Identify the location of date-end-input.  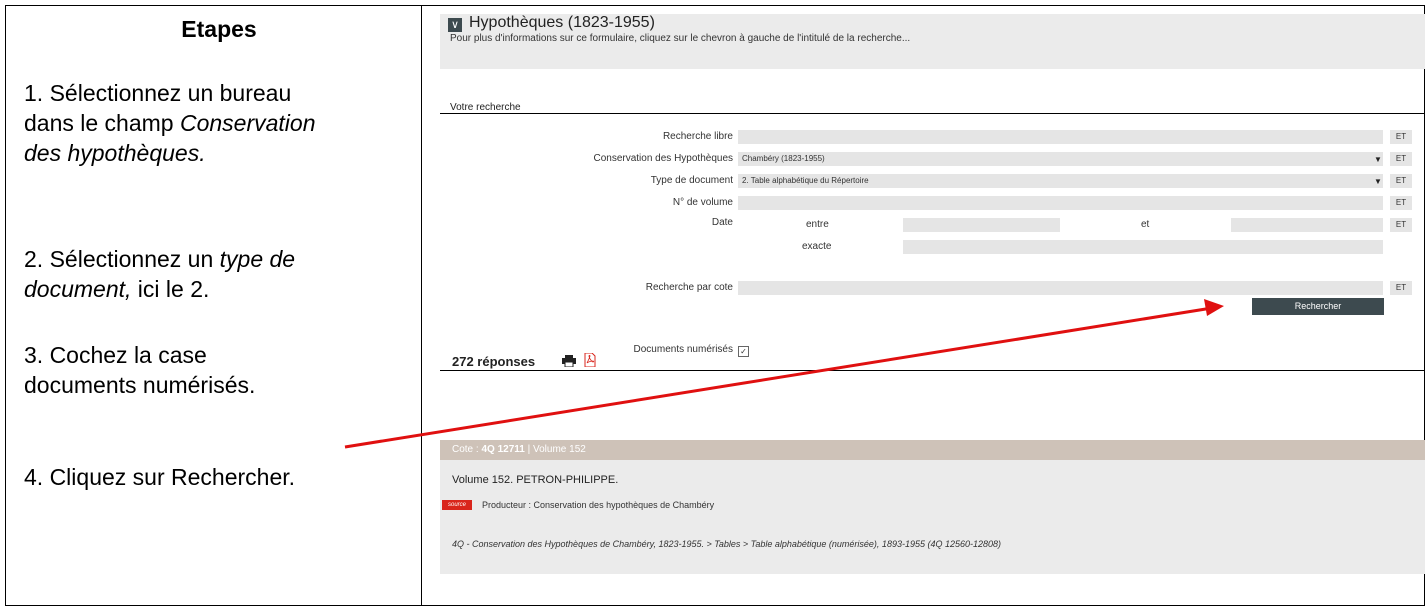
(1307, 225).